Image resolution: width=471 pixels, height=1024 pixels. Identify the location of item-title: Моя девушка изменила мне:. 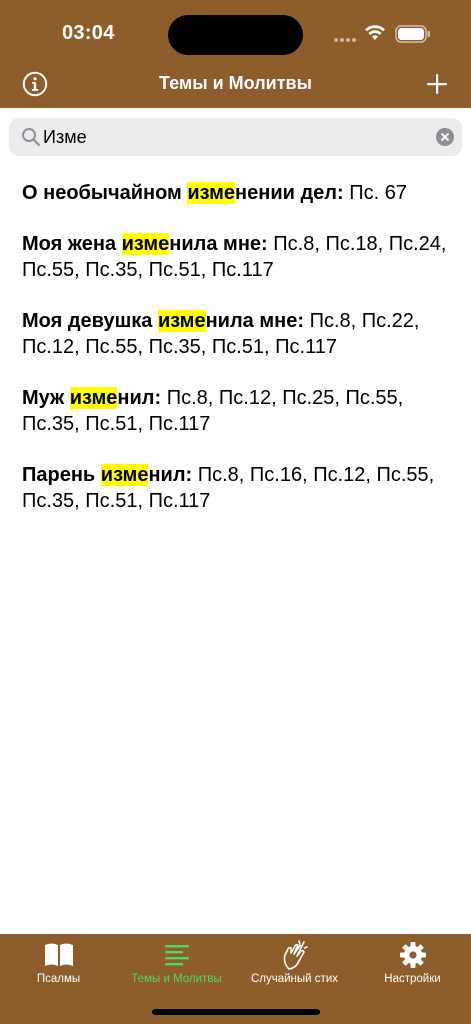
(163, 321).